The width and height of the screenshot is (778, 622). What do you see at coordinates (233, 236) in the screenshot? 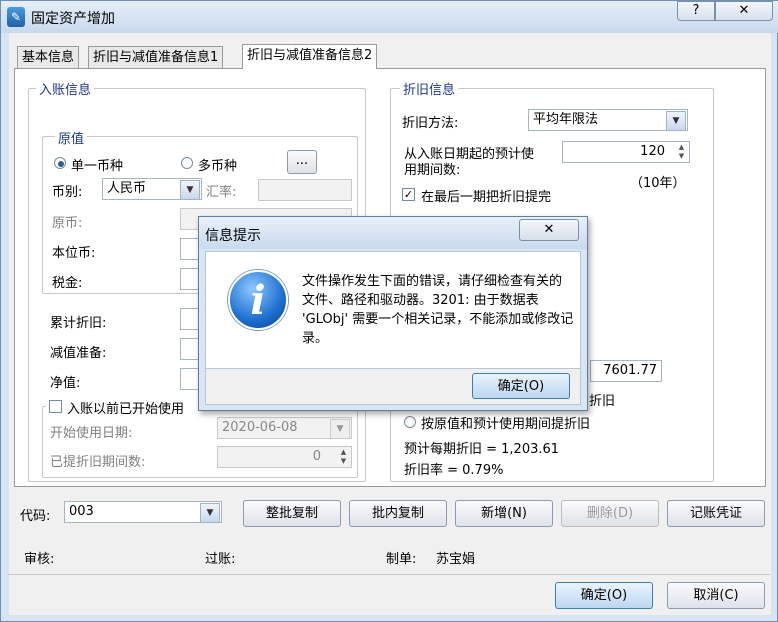
I see `dialog-title: 信息提示` at bounding box center [233, 236].